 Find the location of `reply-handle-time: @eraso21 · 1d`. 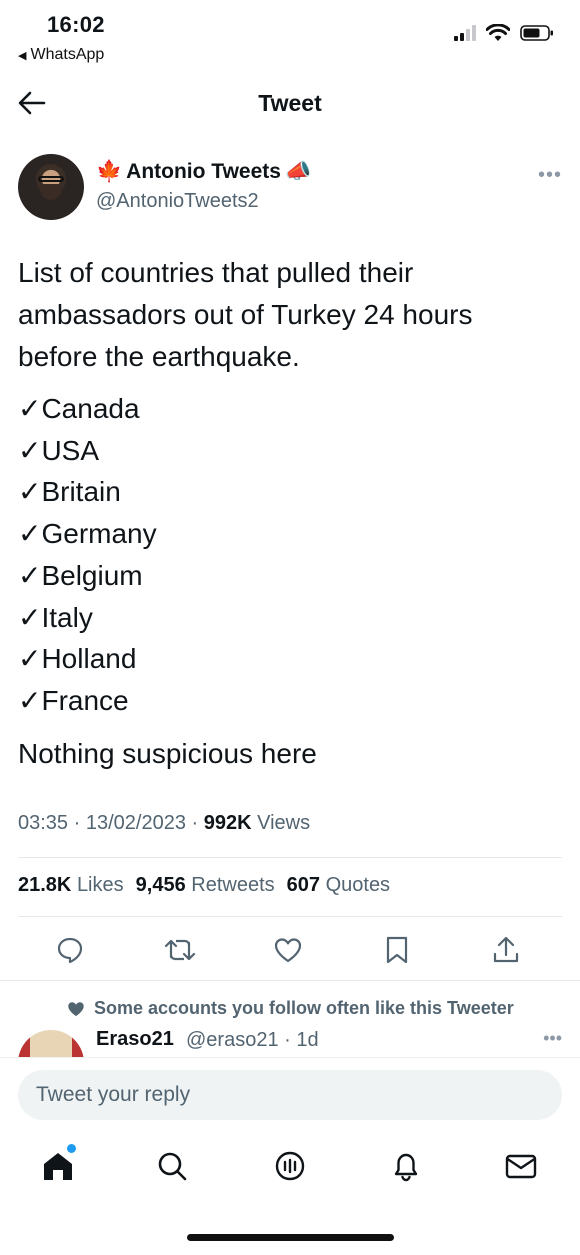

reply-handle-time: @eraso21 · 1d is located at coordinates (252, 1040).